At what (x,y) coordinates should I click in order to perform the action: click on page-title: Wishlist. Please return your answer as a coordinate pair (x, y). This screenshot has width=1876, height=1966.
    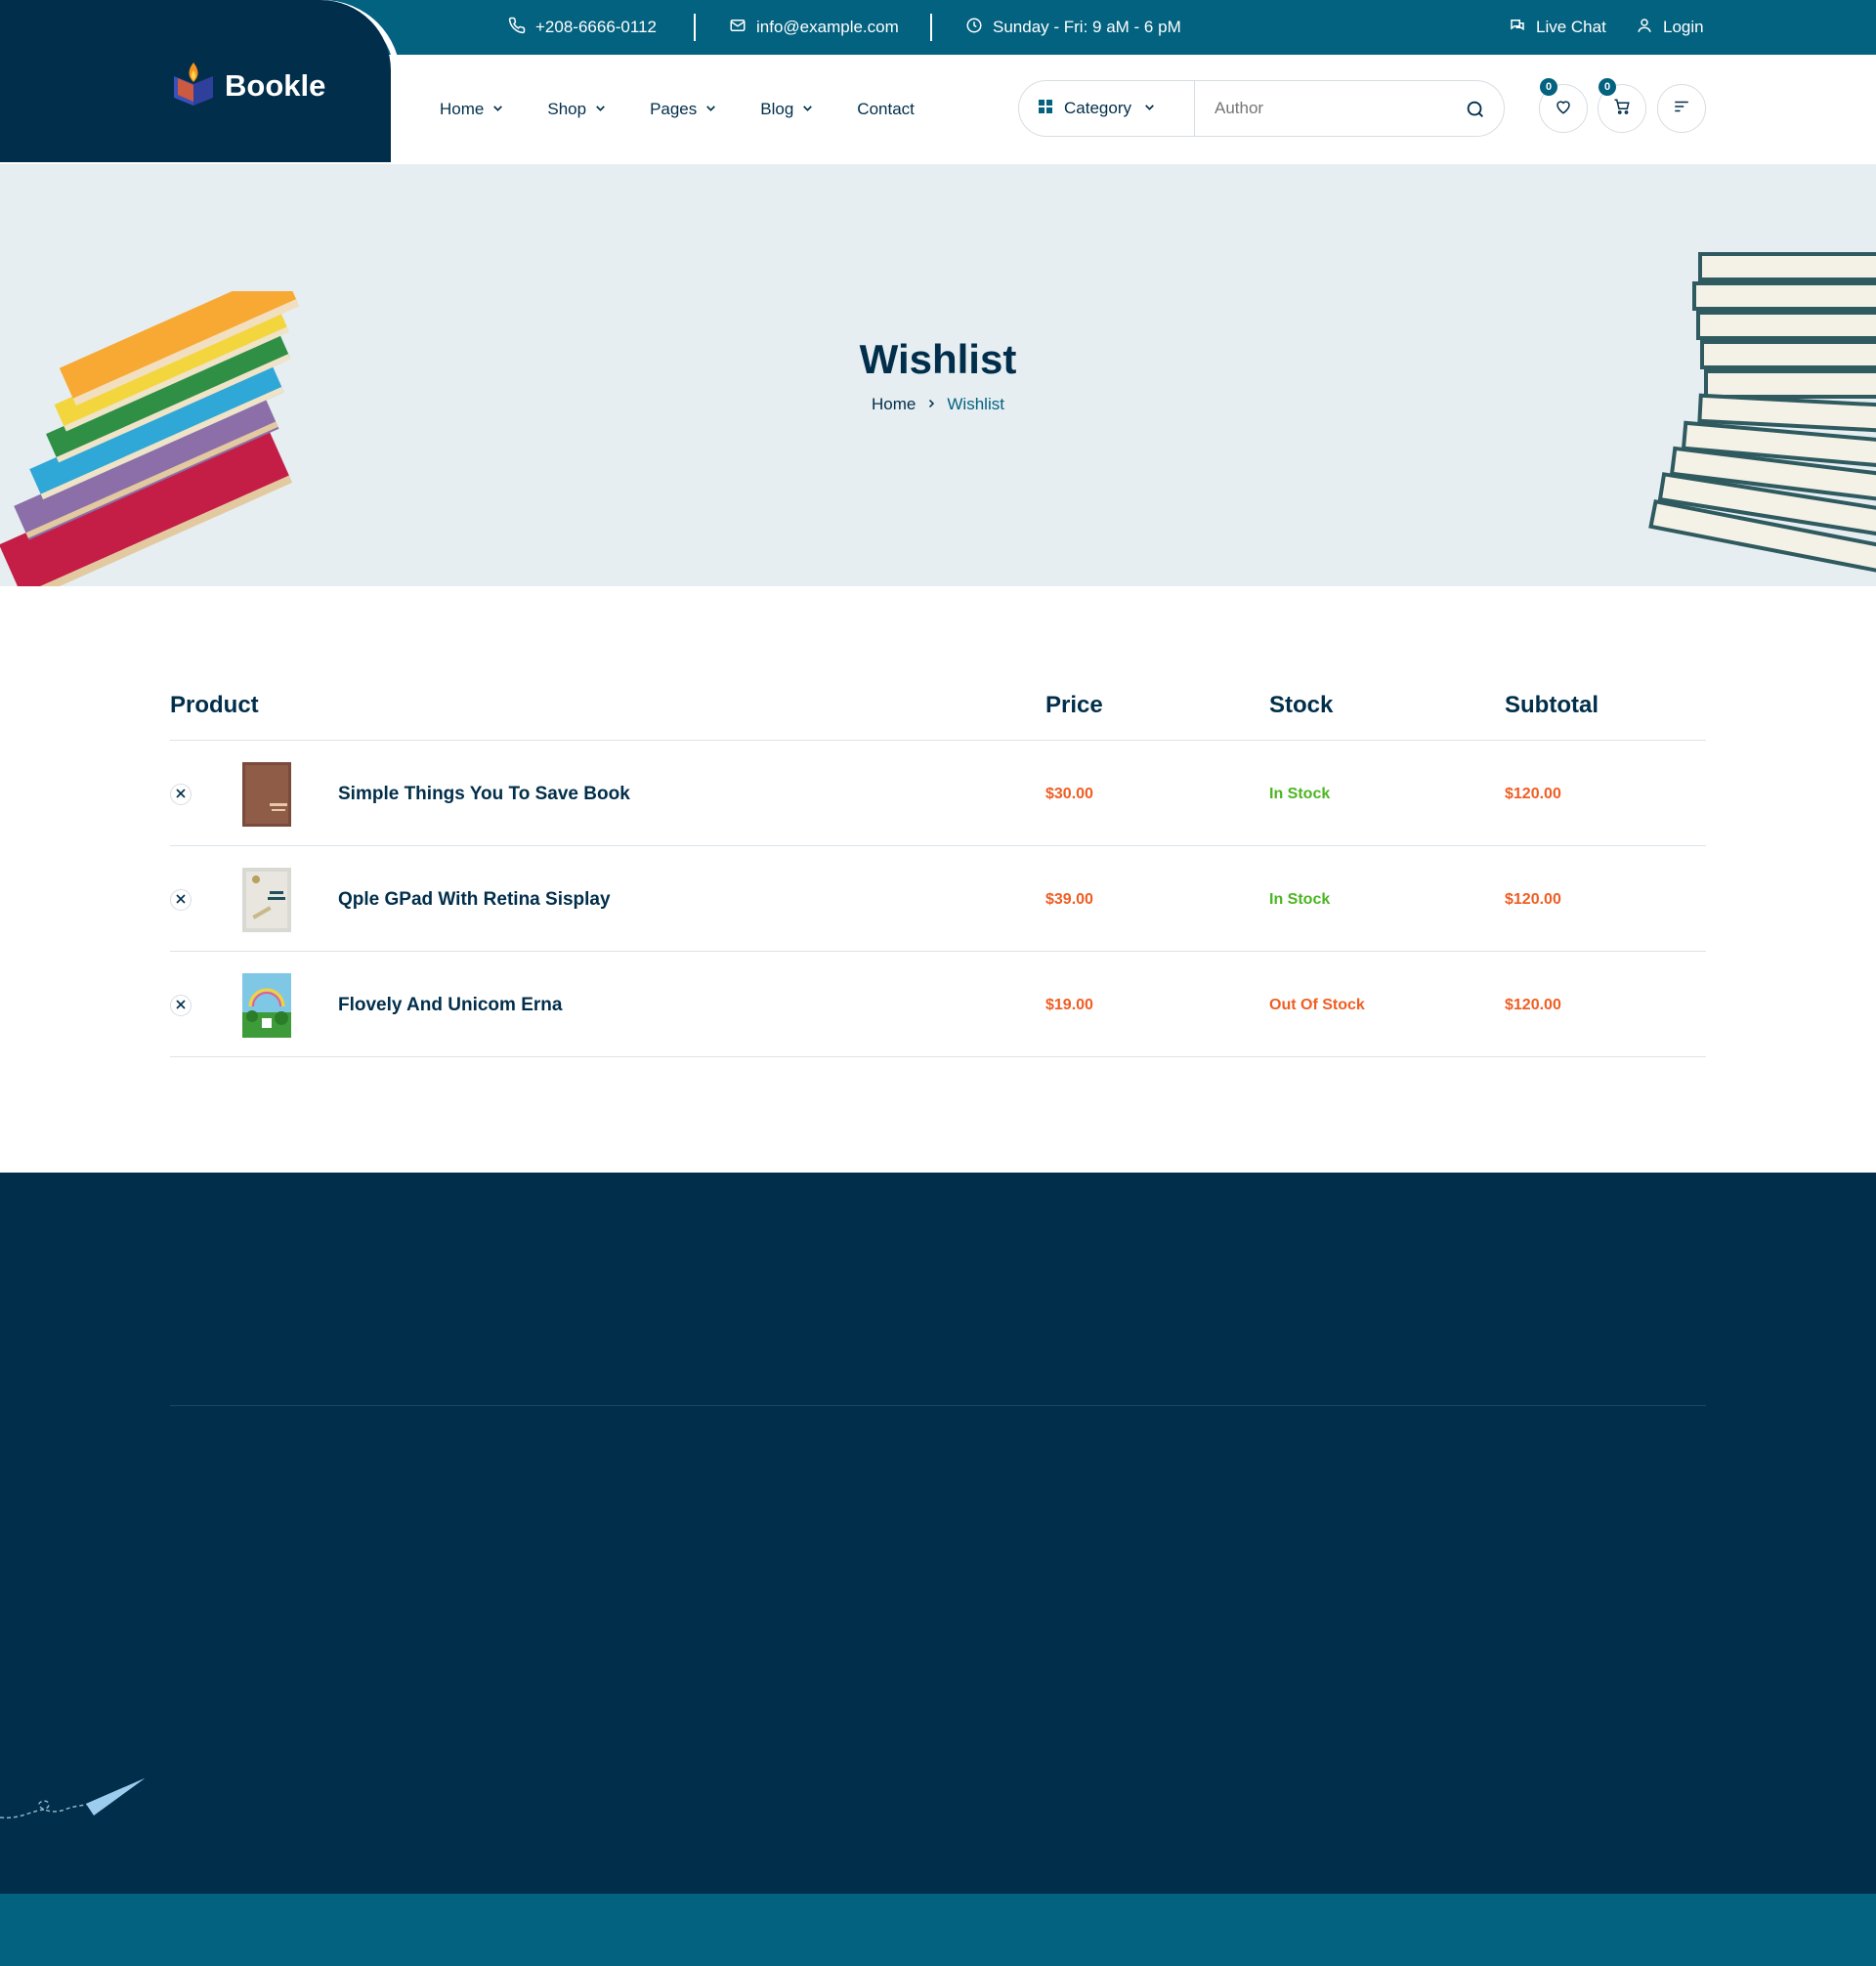
    Looking at the image, I should click on (938, 359).